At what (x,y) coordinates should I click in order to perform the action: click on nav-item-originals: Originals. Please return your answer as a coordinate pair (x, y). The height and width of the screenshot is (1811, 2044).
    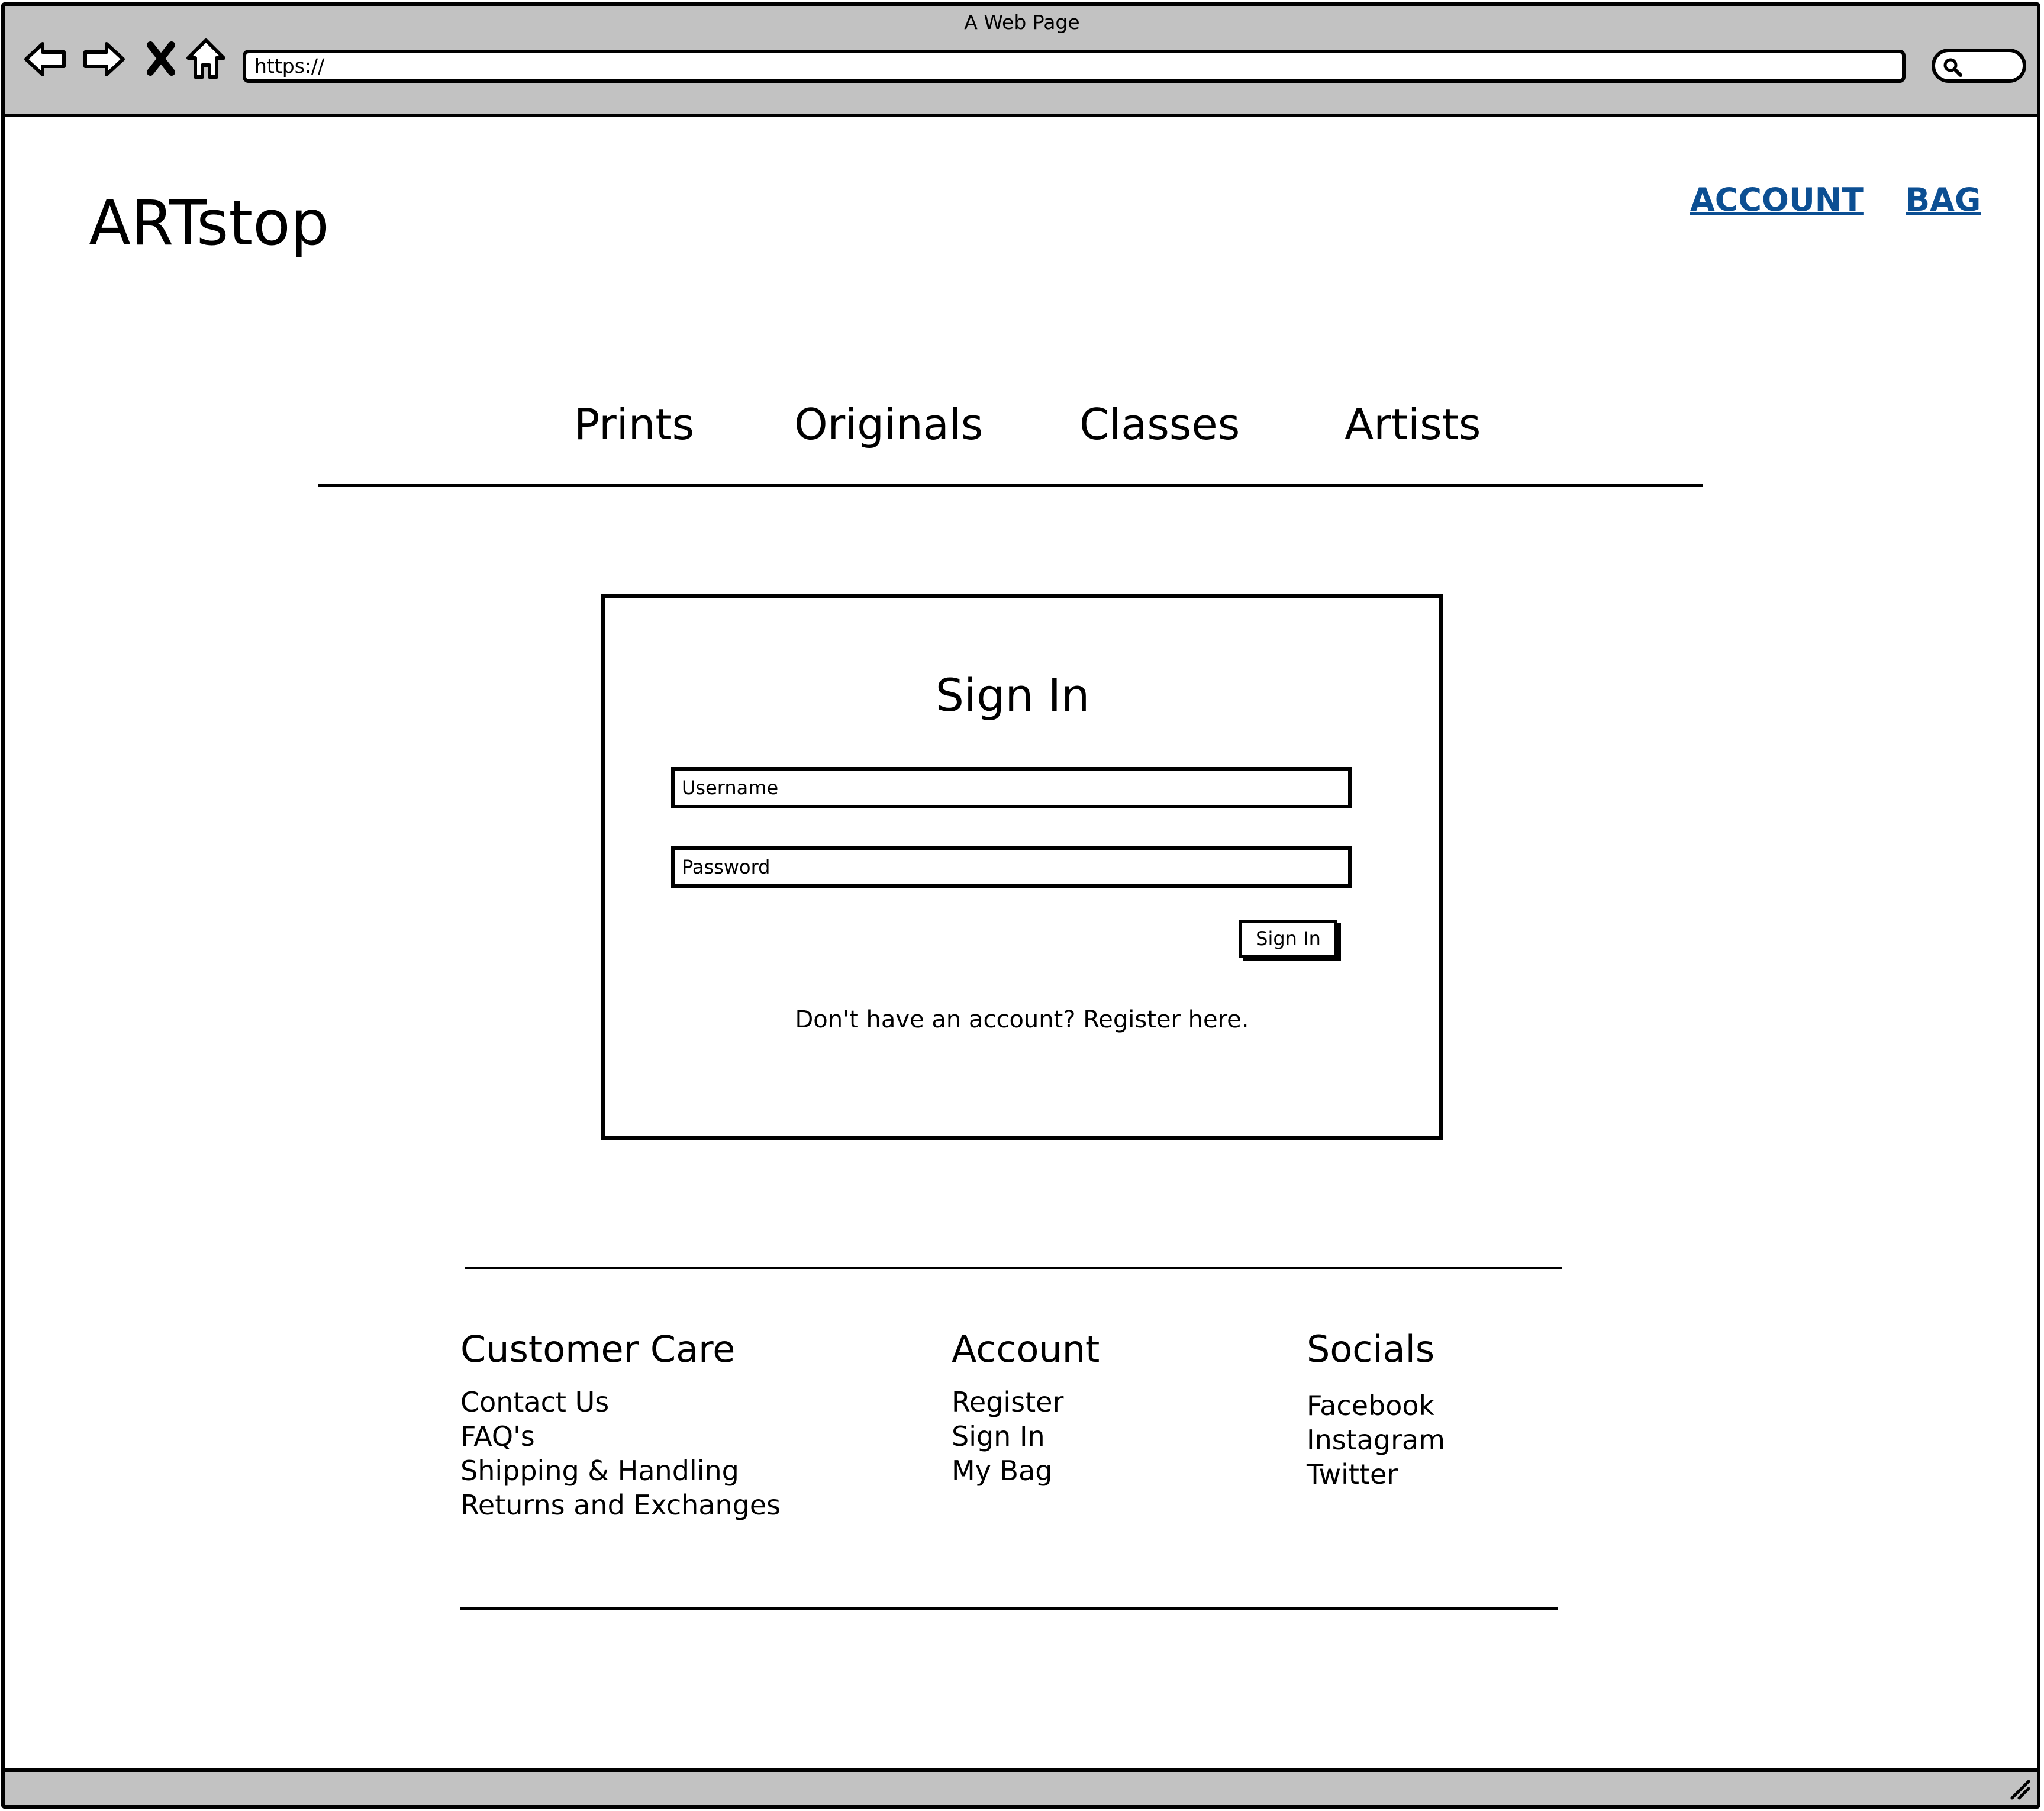
    Looking at the image, I should click on (888, 424).